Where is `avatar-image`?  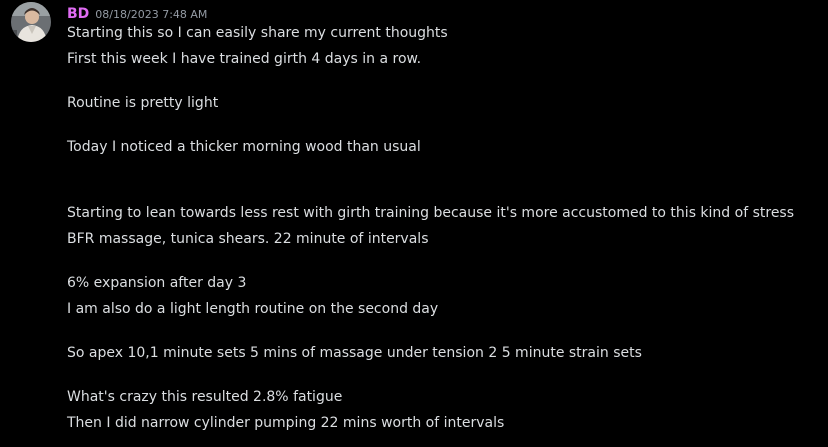
avatar-image is located at coordinates (31, 22).